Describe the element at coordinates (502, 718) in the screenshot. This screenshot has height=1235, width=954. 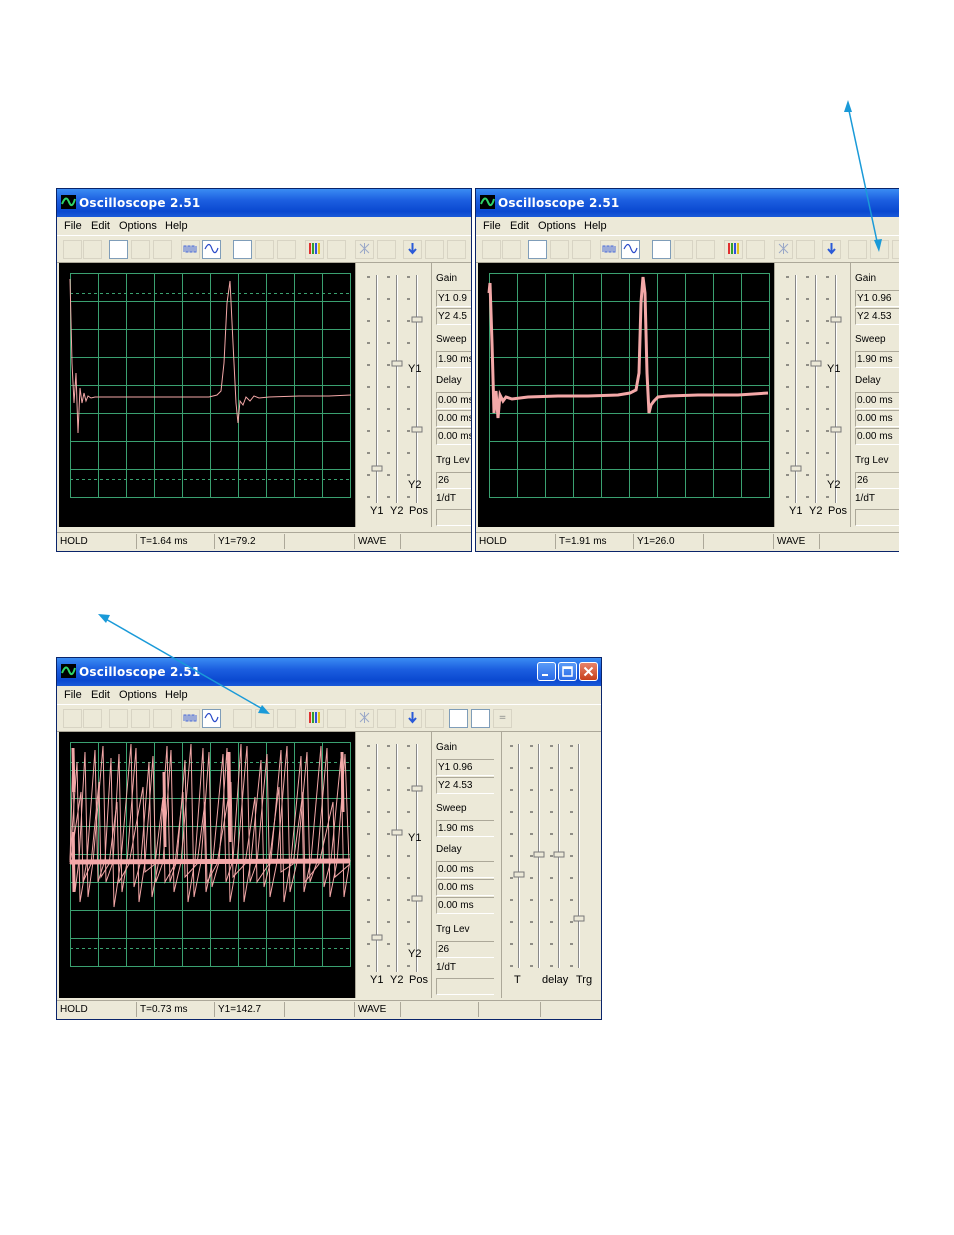
I see `equal-button: =` at that location.